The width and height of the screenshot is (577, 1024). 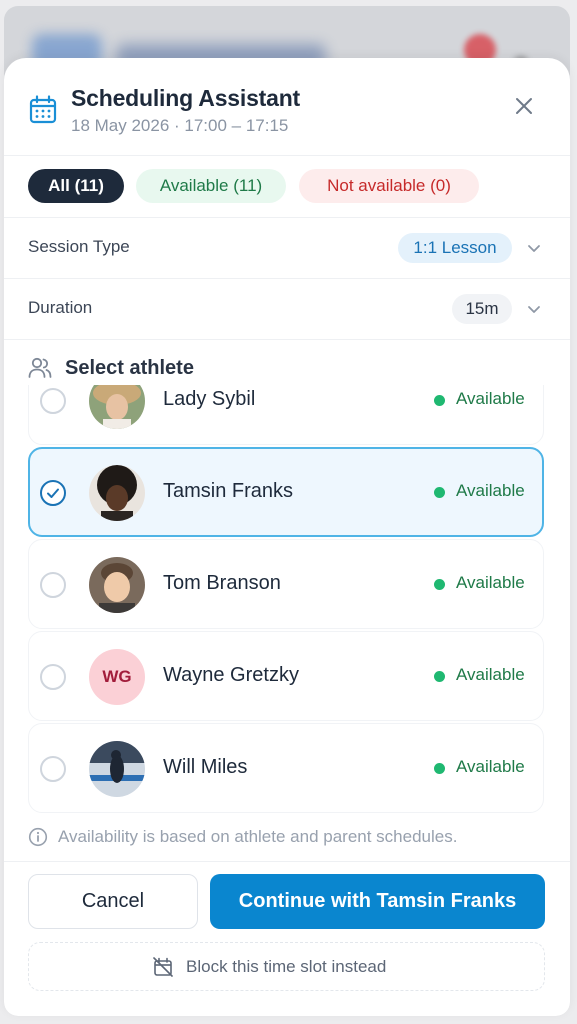 What do you see at coordinates (482, 309) in the screenshot?
I see `duration-value: 15m` at bounding box center [482, 309].